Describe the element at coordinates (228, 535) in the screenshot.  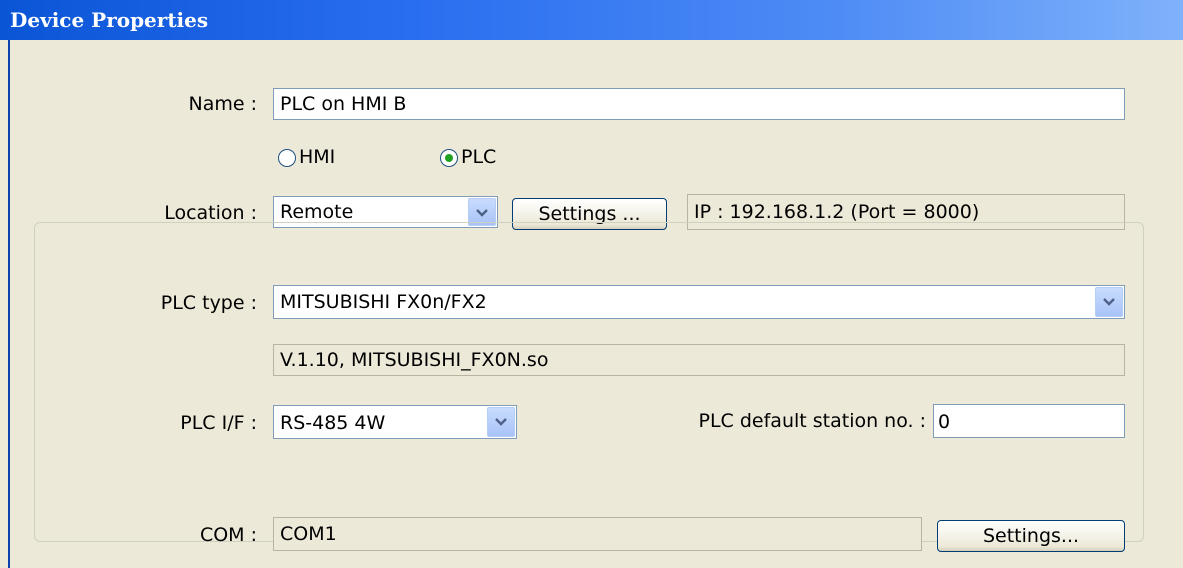
I see `com-label: COM :` at that location.